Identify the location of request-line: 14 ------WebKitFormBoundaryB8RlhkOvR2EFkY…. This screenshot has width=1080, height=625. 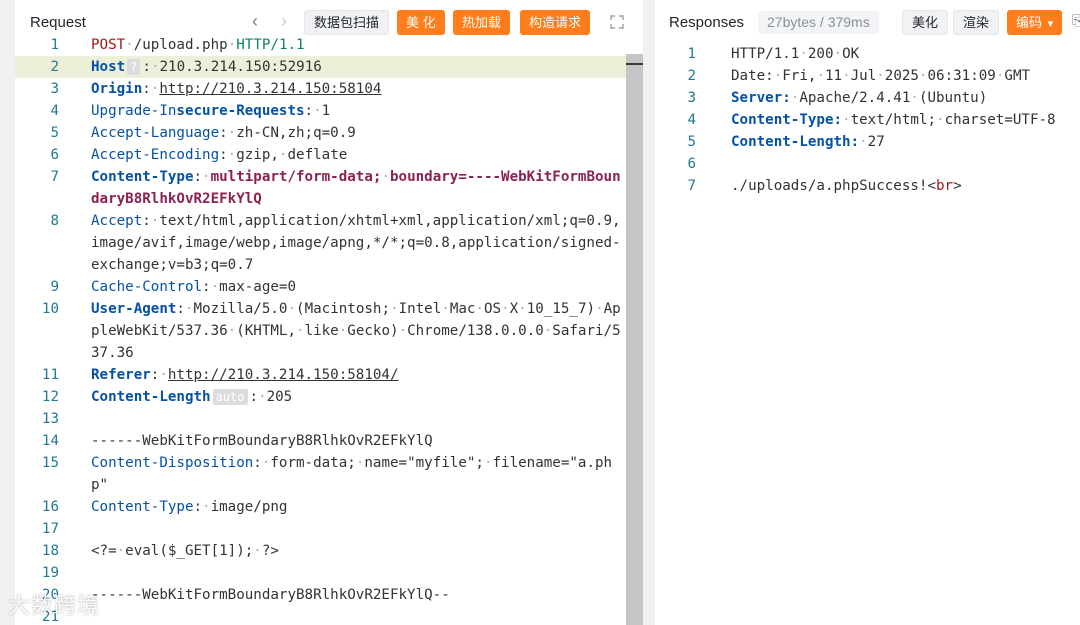
(320, 441).